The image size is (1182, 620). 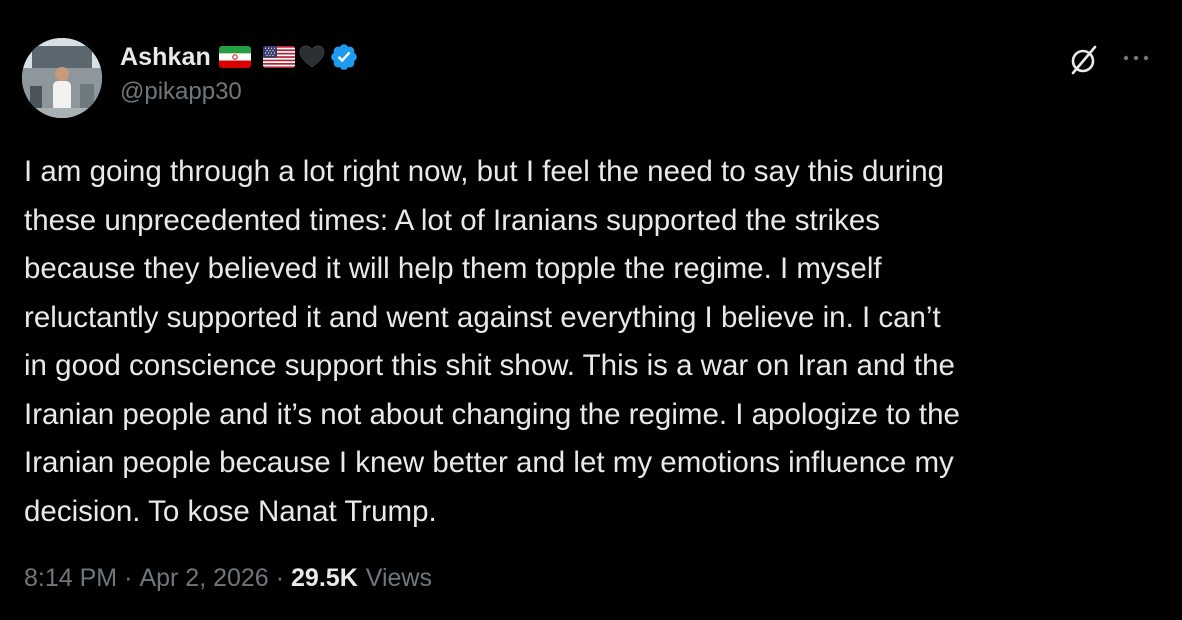 I want to click on more-icon, so click(x=1136, y=58).